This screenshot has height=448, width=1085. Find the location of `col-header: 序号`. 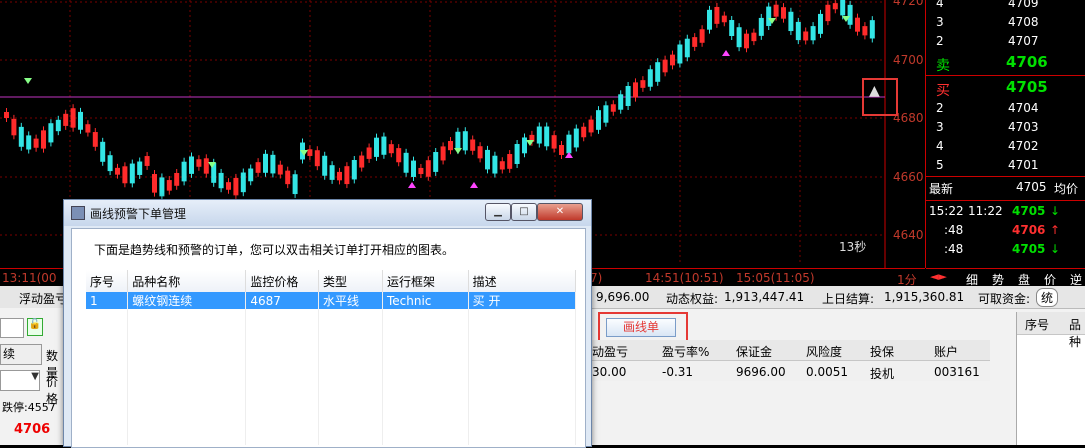

col-header: 序号 is located at coordinates (107, 281).